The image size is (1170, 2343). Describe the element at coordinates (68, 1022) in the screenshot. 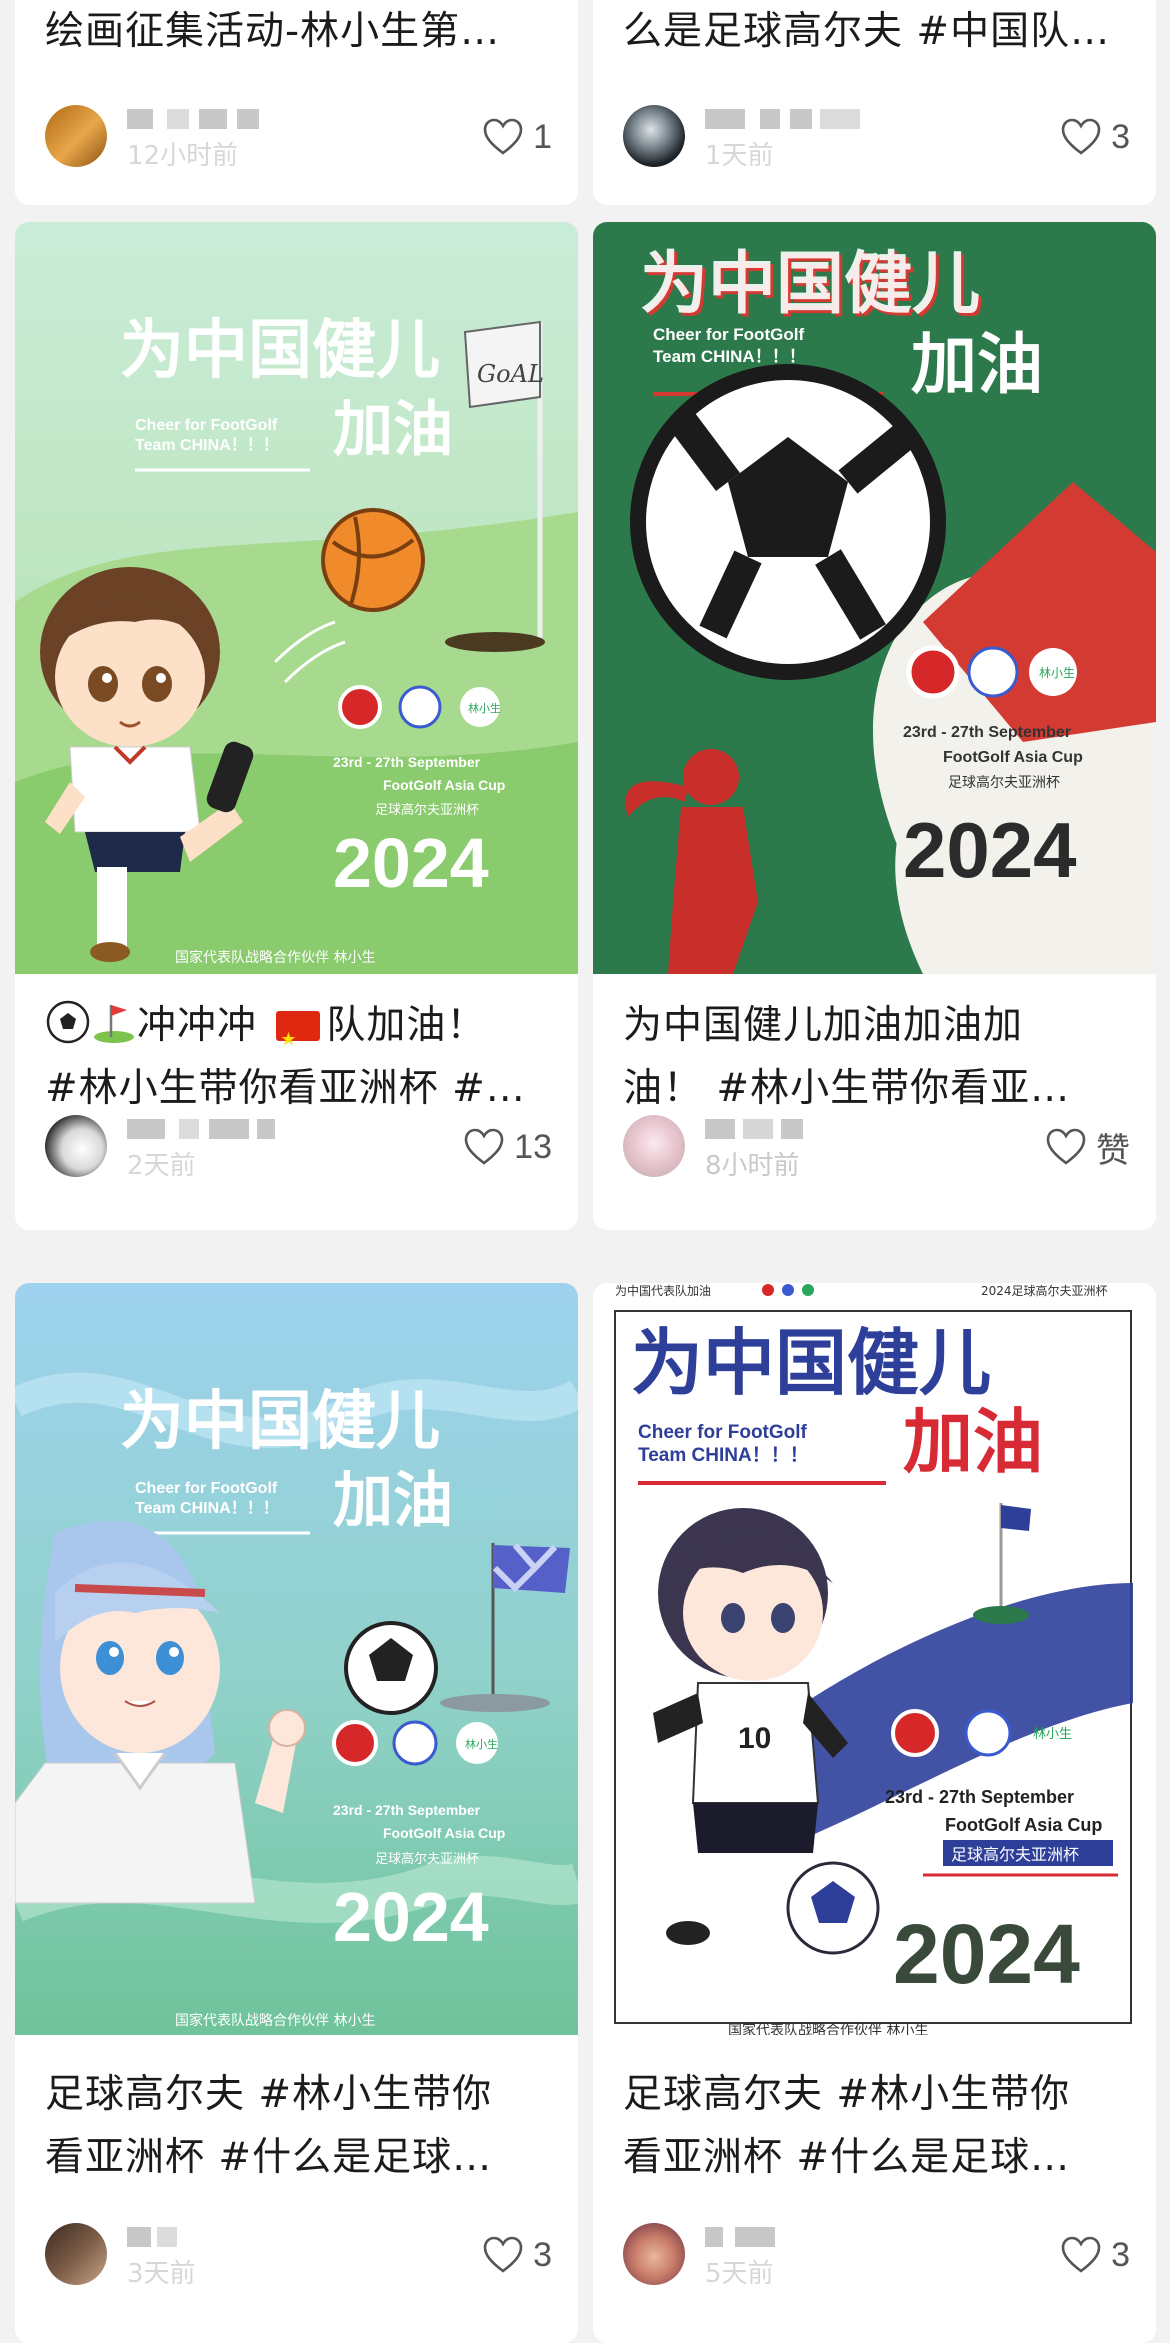

I see `soccer-ball-icon` at that location.